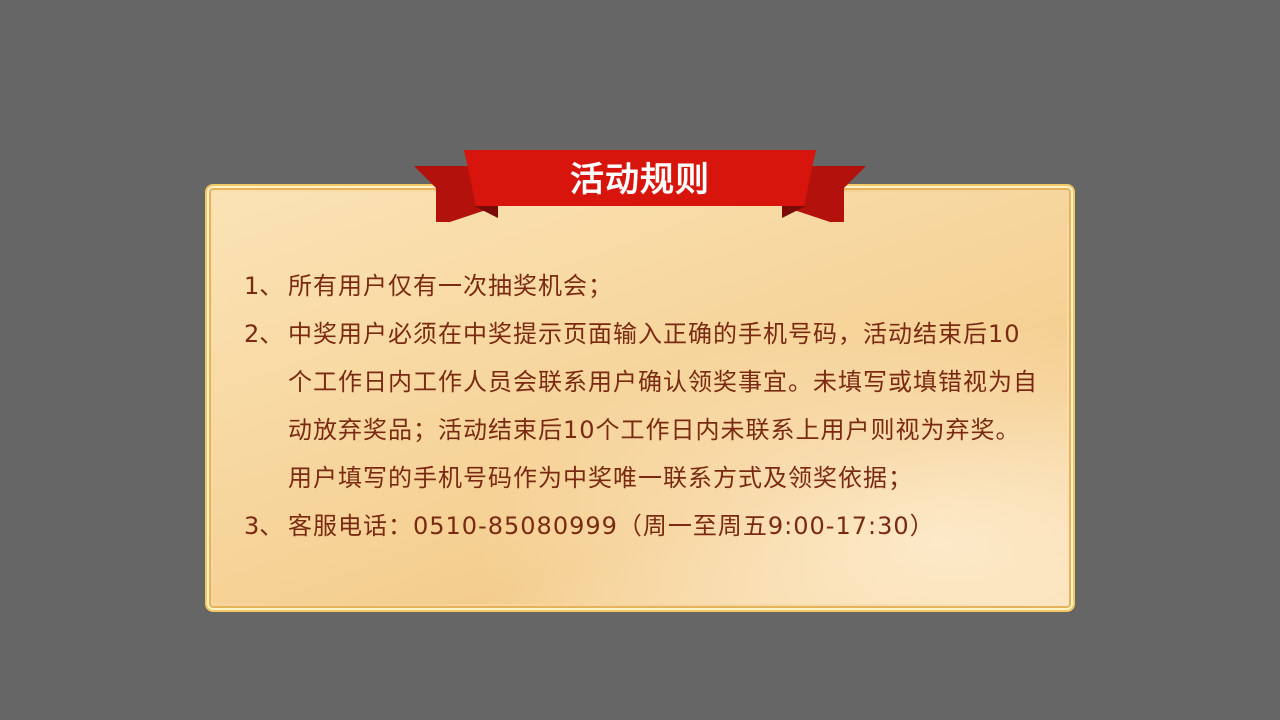 The image size is (1280, 720). What do you see at coordinates (264, 526) in the screenshot?
I see `rule-number: 3、` at bounding box center [264, 526].